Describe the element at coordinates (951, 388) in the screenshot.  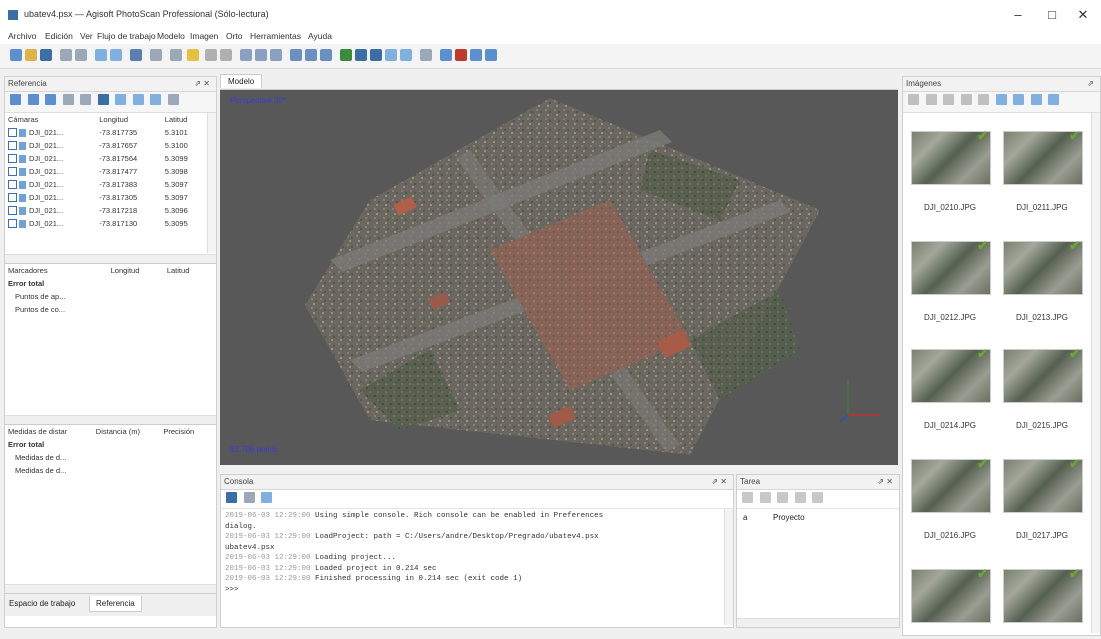
I see `thumbnail: ✔ DJI_0214.JPG` at that location.